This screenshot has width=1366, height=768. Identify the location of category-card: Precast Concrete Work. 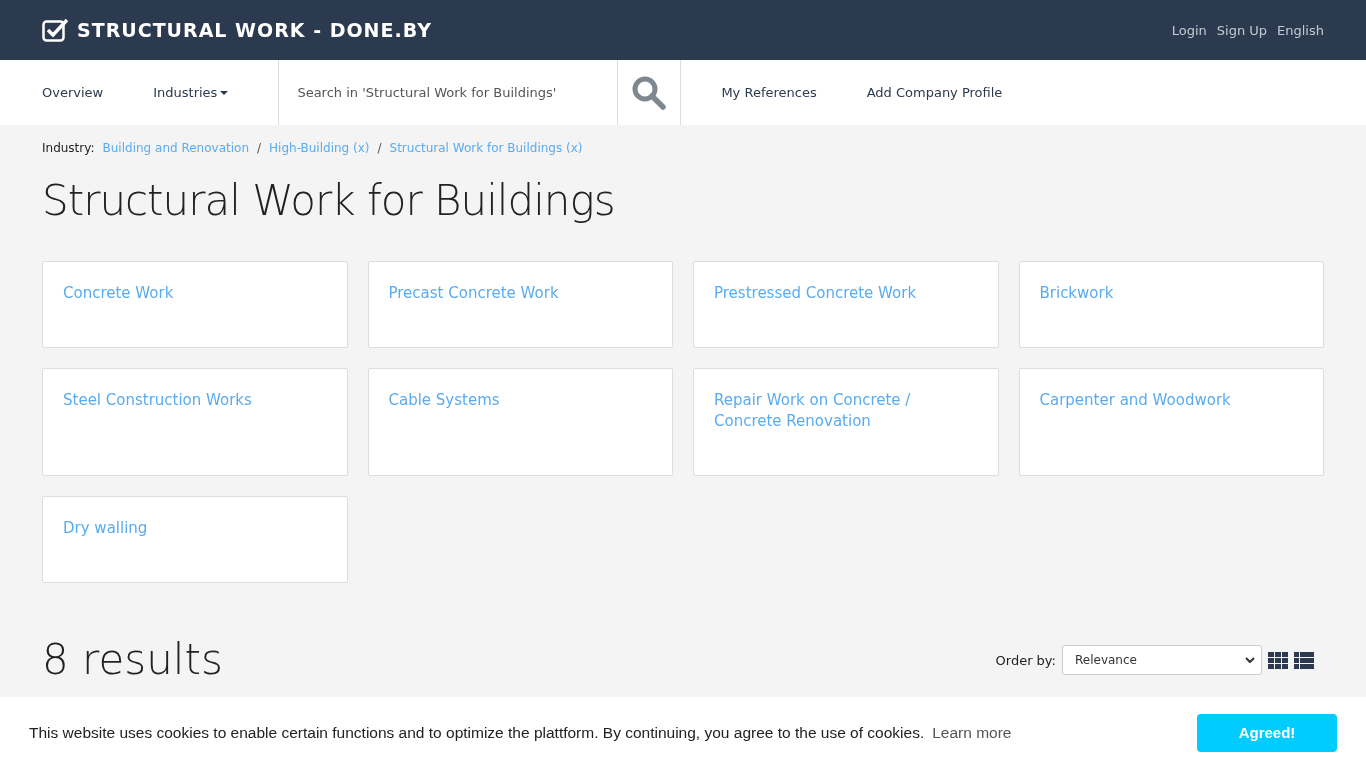
(520, 304).